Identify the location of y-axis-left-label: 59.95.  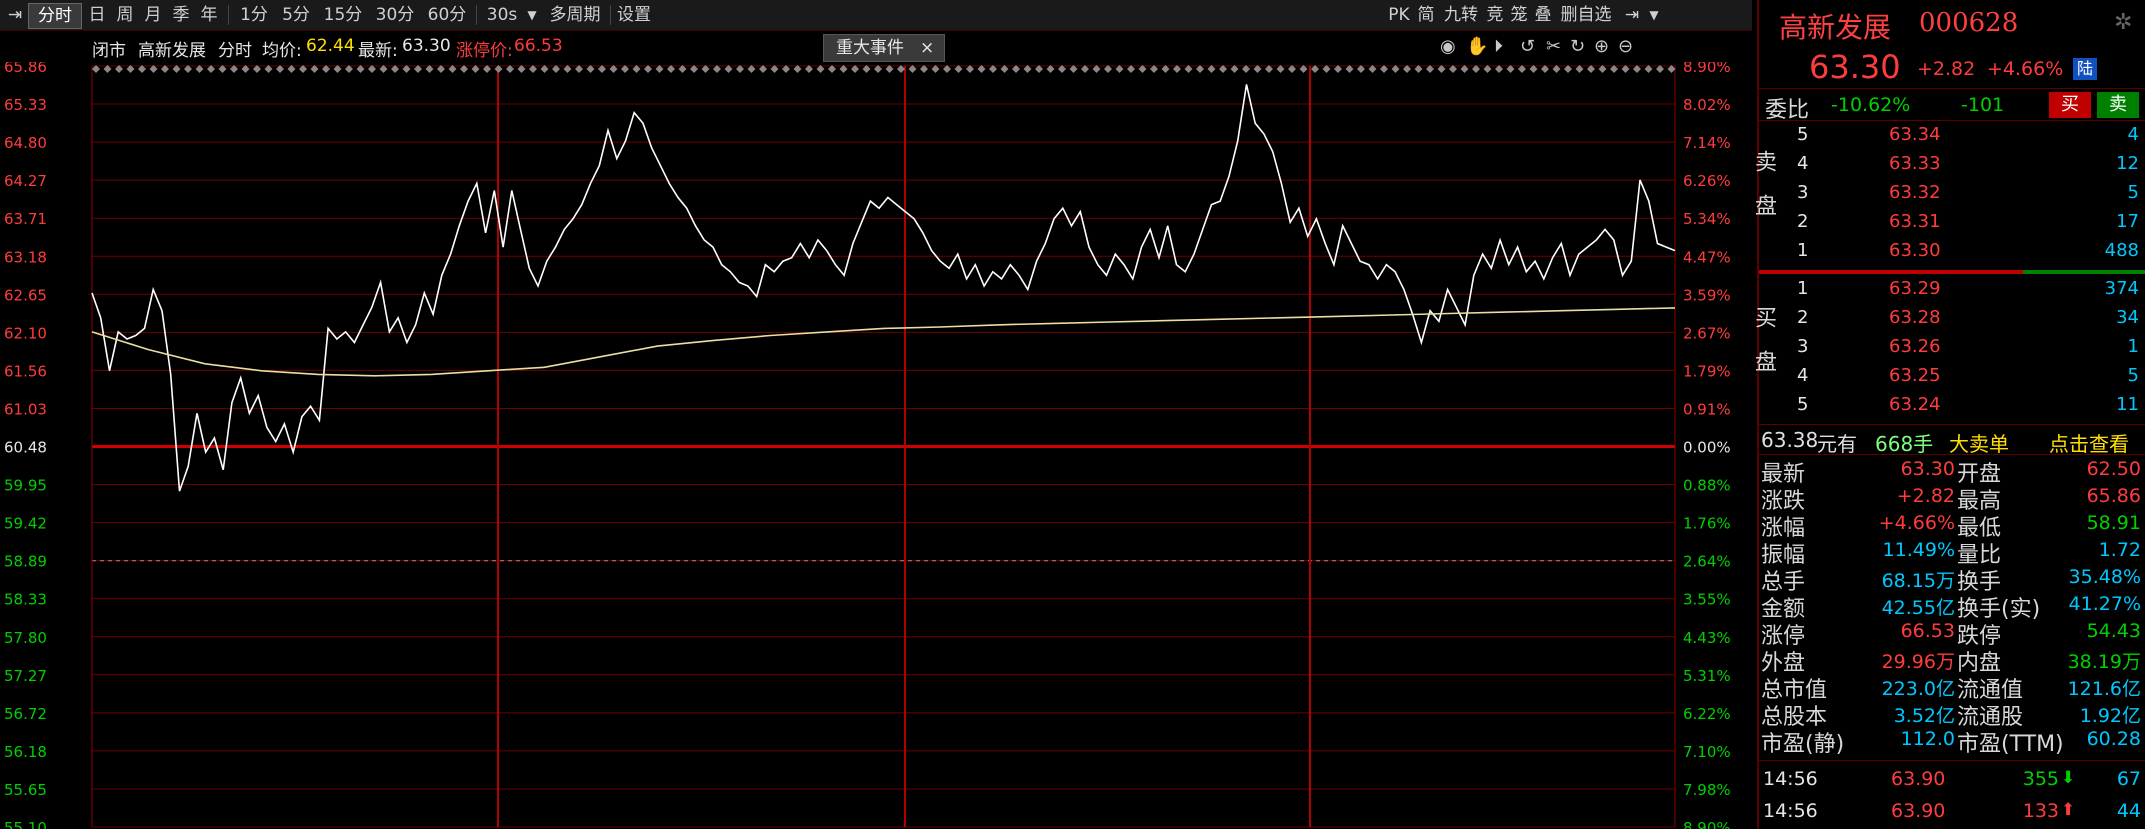
(25, 486).